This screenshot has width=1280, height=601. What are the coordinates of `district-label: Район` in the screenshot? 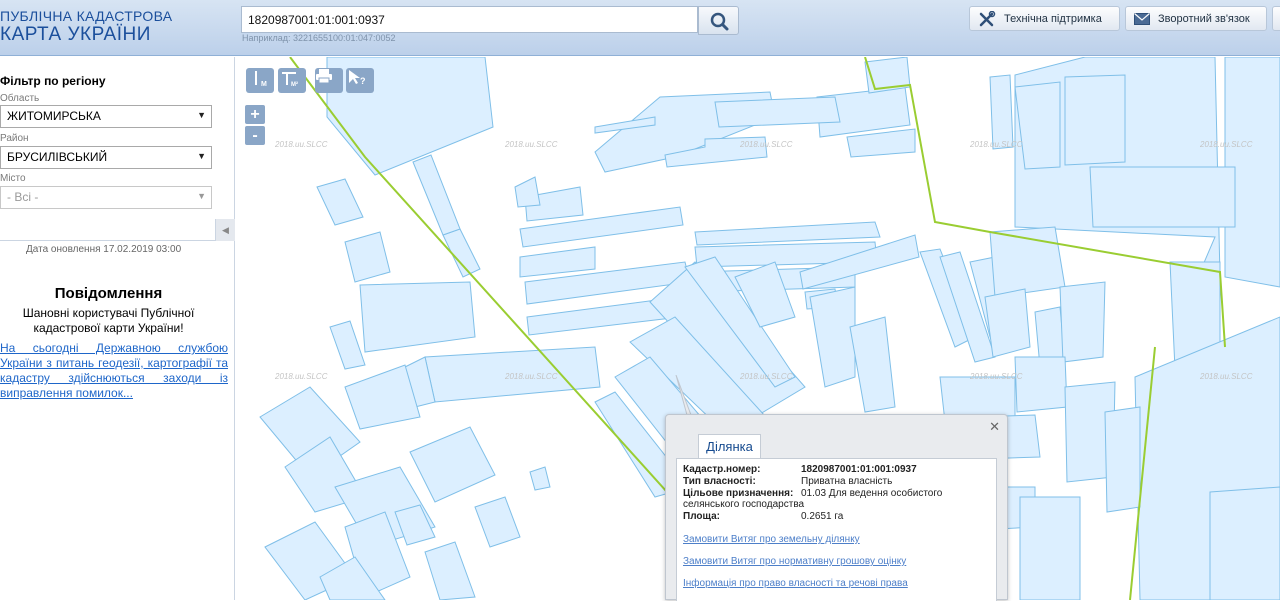 It's located at (14, 138).